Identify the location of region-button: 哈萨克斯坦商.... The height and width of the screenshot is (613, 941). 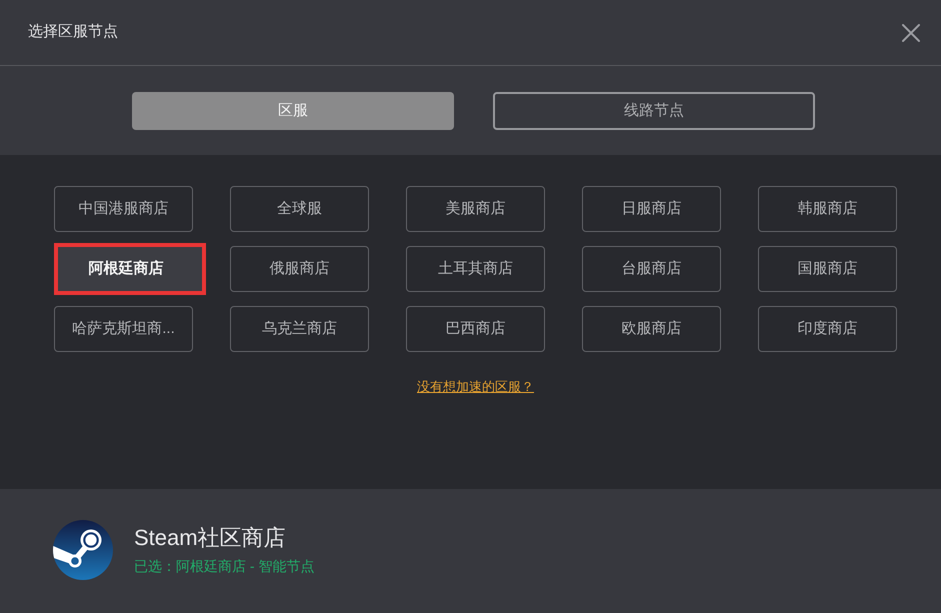
(123, 329).